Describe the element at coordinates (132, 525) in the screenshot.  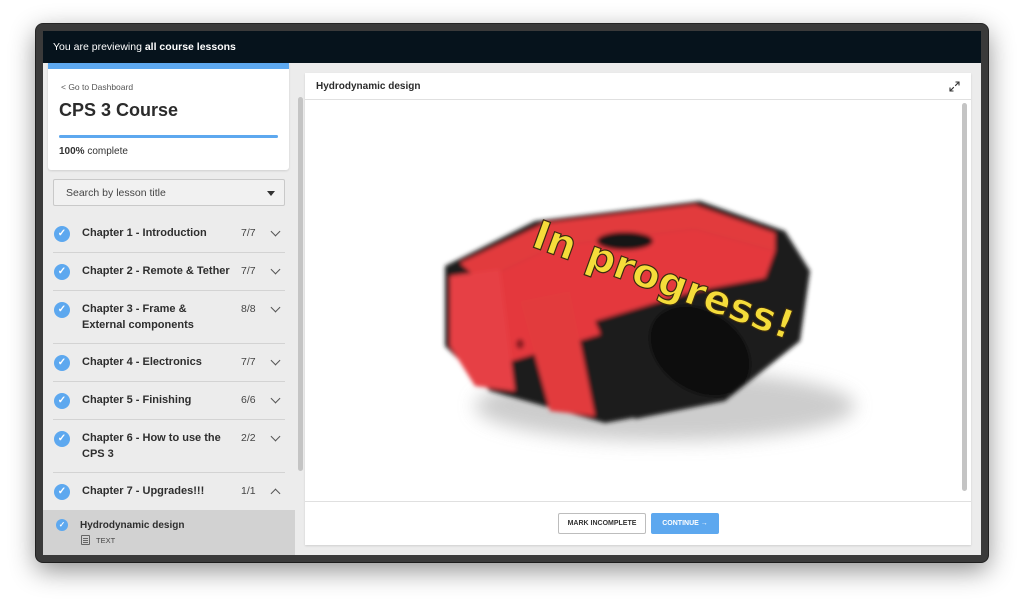
I see `lesson-title: Hydrodynamic design` at that location.